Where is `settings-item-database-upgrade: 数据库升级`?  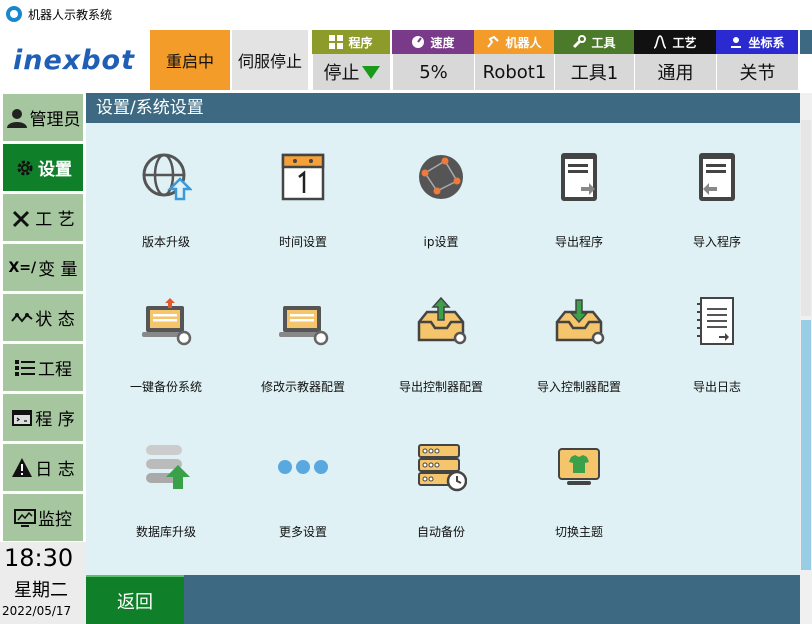 settings-item-database-upgrade: 数据库升级 is located at coordinates (166, 476).